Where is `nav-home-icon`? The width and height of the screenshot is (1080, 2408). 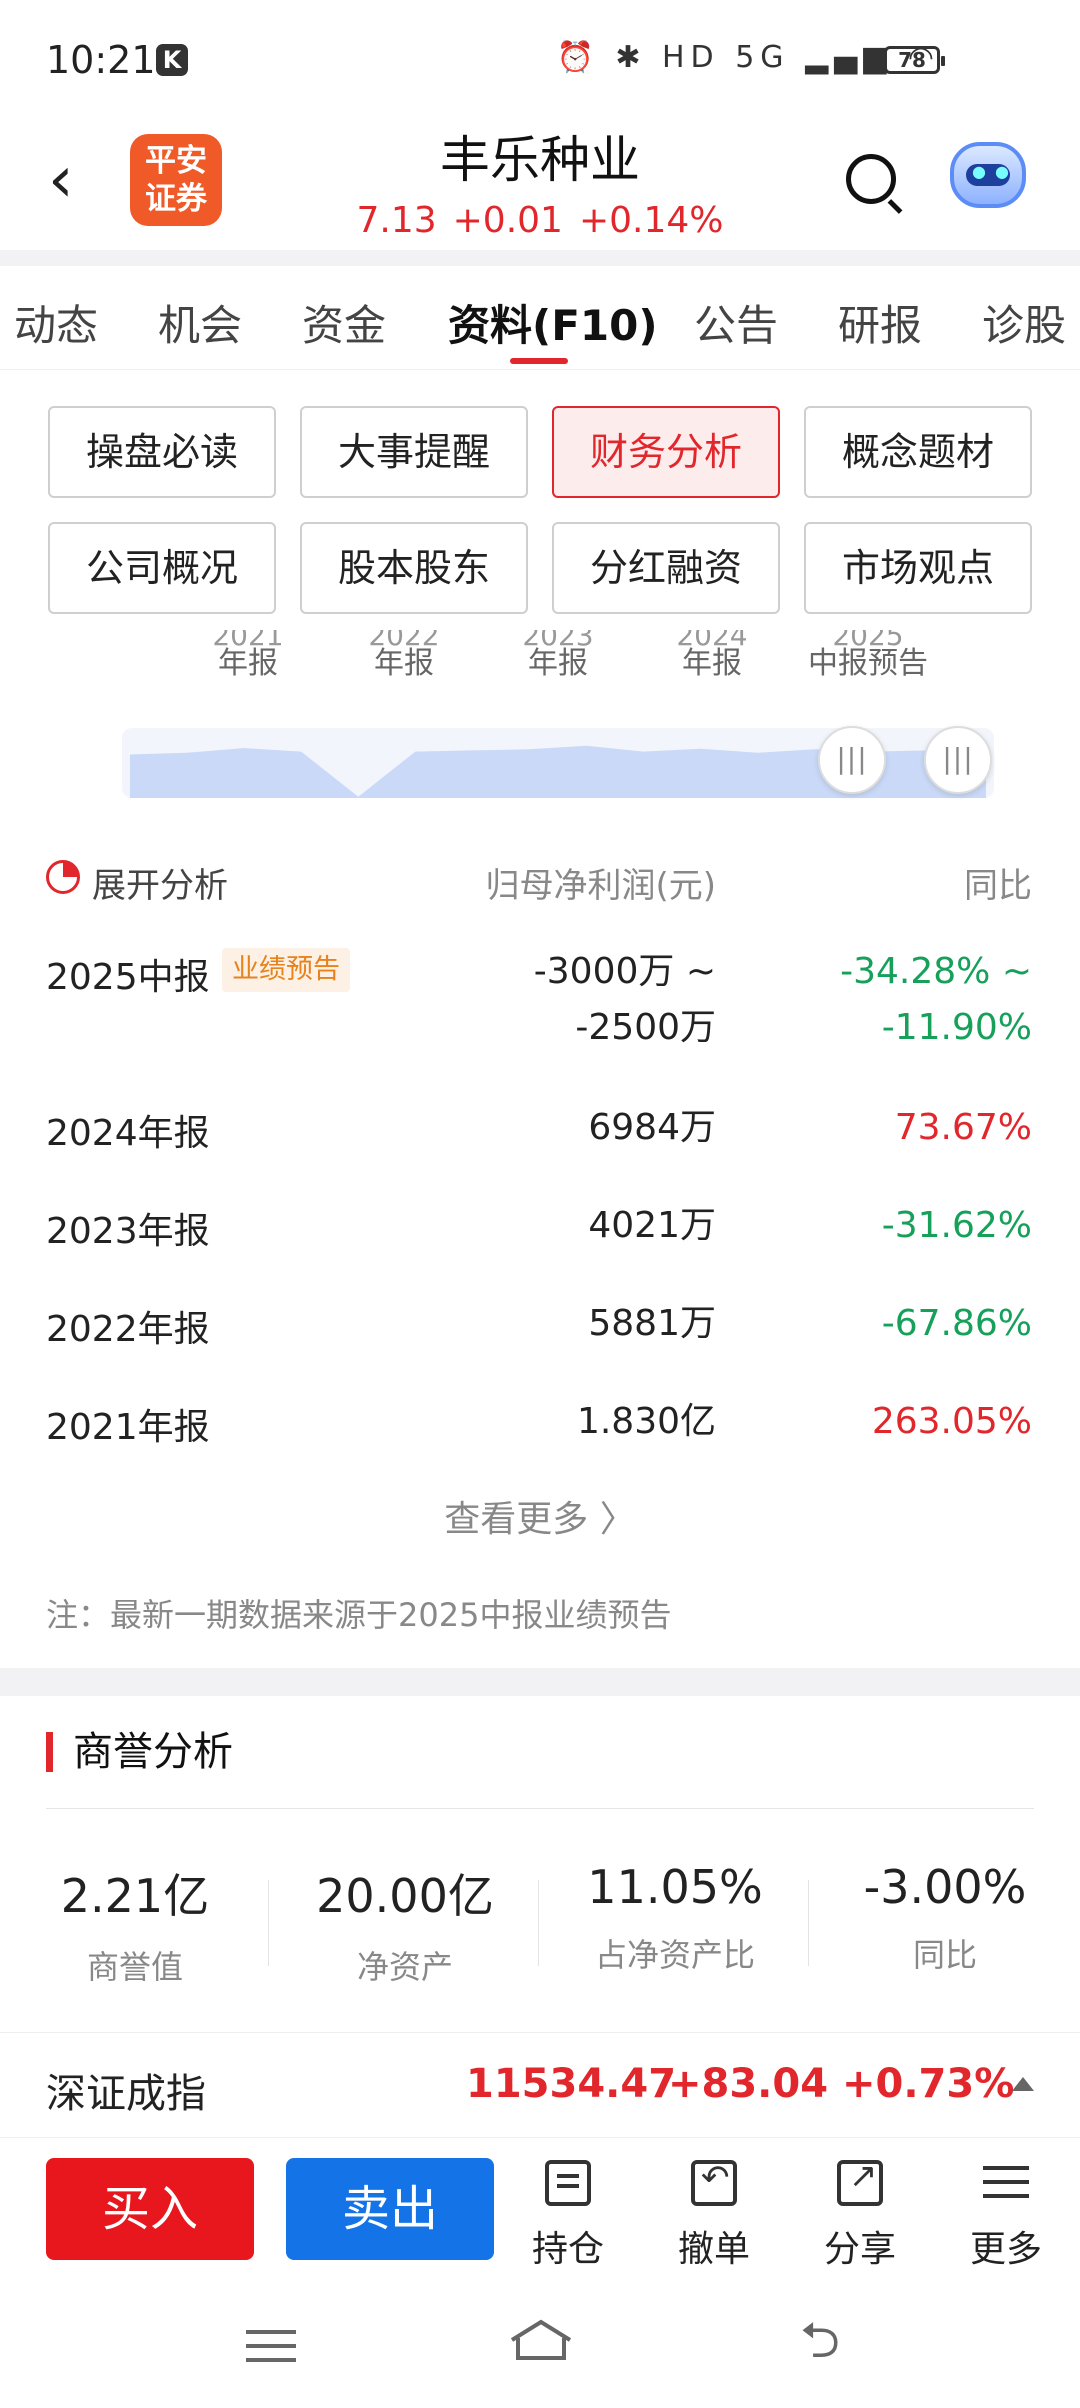
nav-home-icon is located at coordinates (541, 2340).